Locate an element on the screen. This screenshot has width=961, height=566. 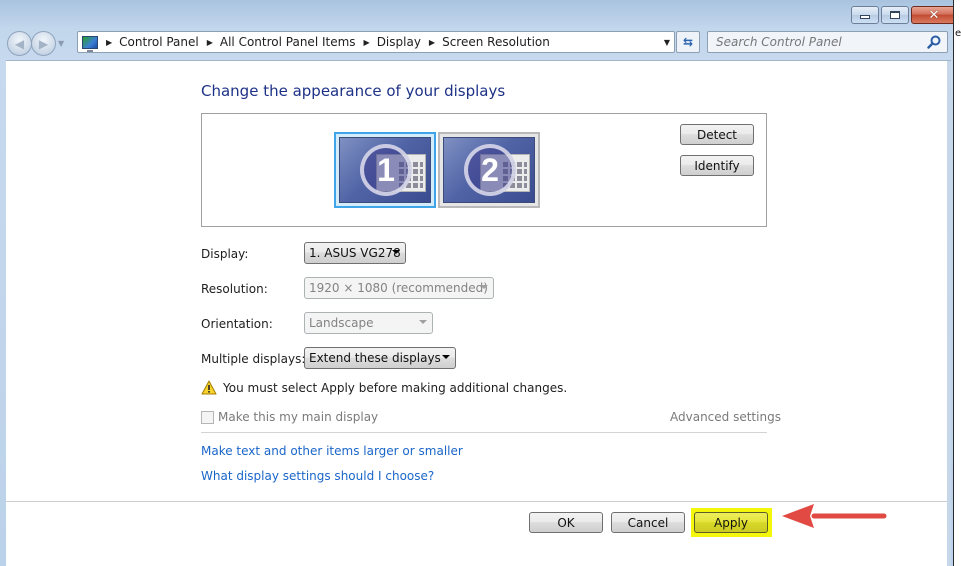
search-icon is located at coordinates (934, 42).